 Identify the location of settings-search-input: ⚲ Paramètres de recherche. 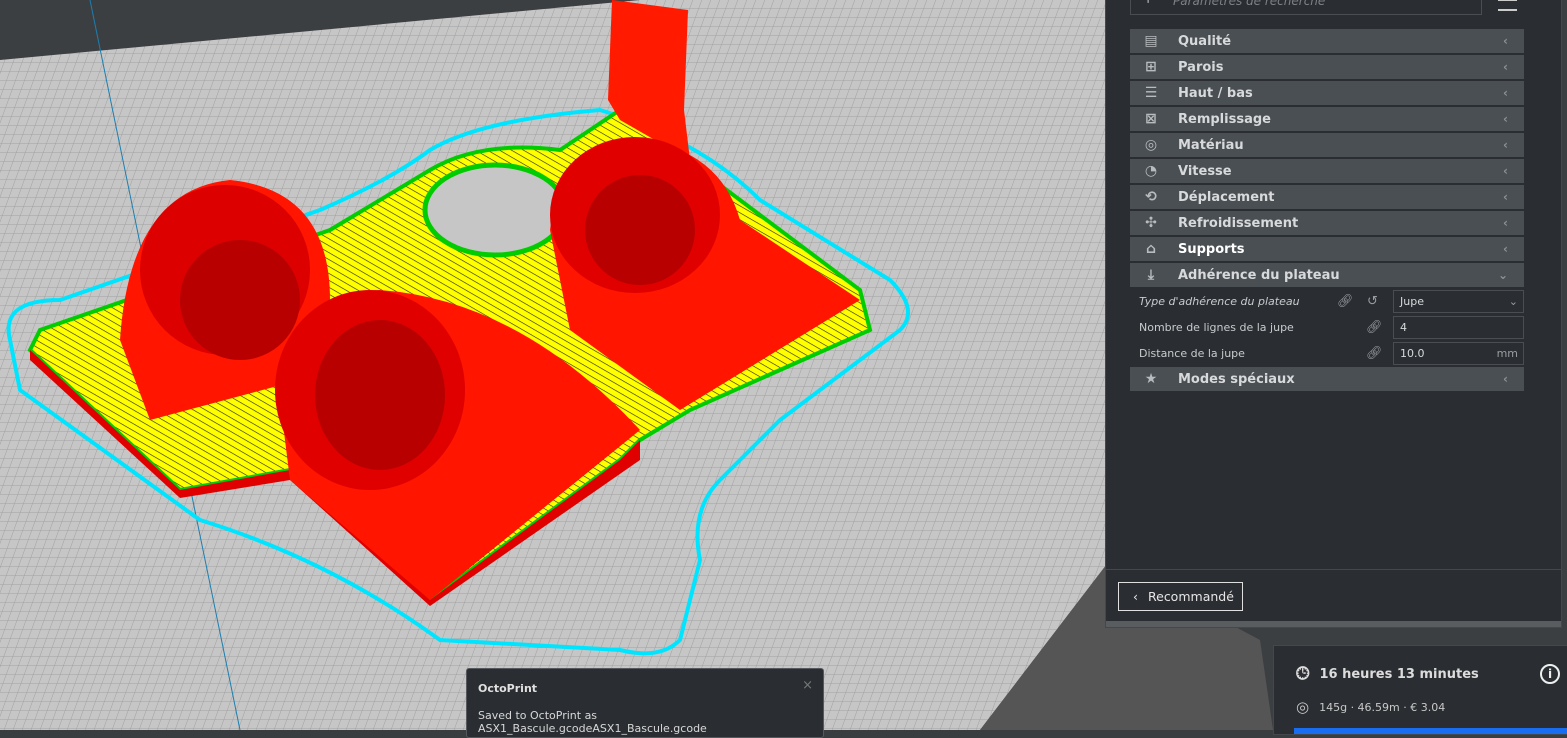
(1306, 7).